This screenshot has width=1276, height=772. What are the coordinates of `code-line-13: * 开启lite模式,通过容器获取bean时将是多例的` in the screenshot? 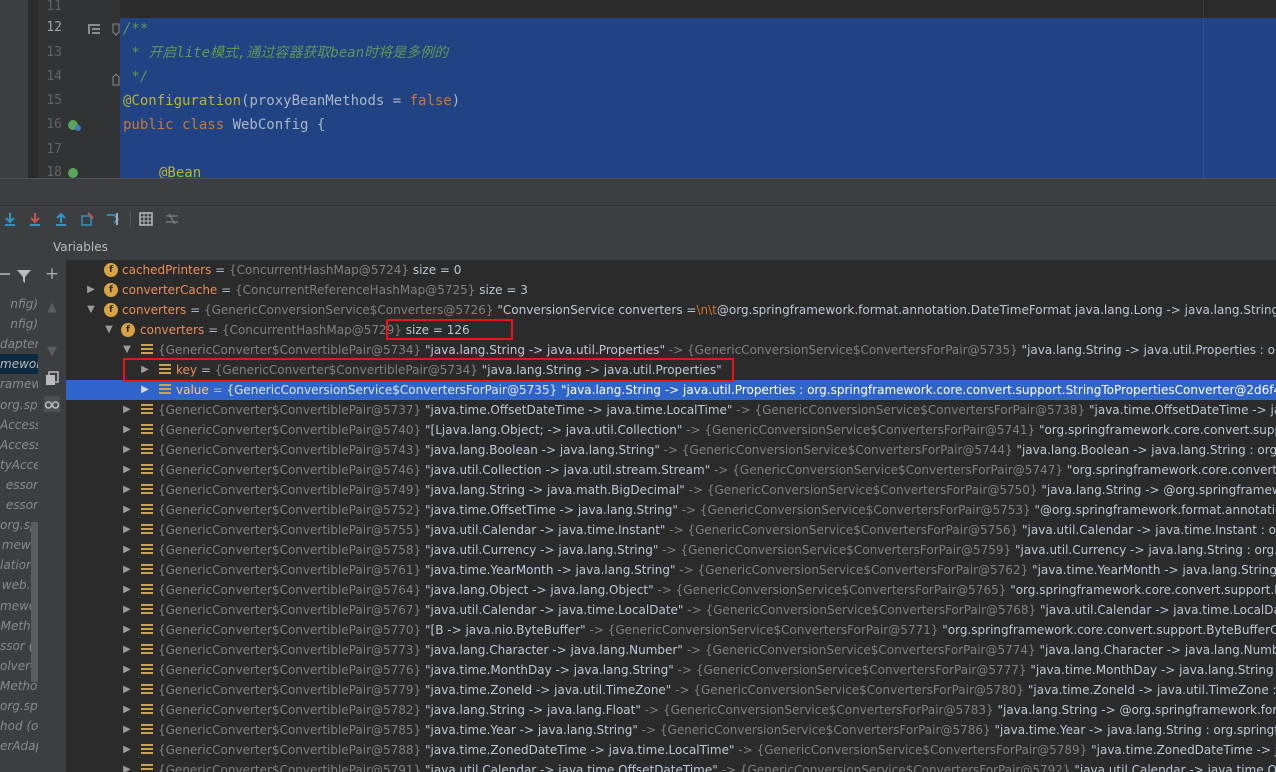 It's located at (286, 53).